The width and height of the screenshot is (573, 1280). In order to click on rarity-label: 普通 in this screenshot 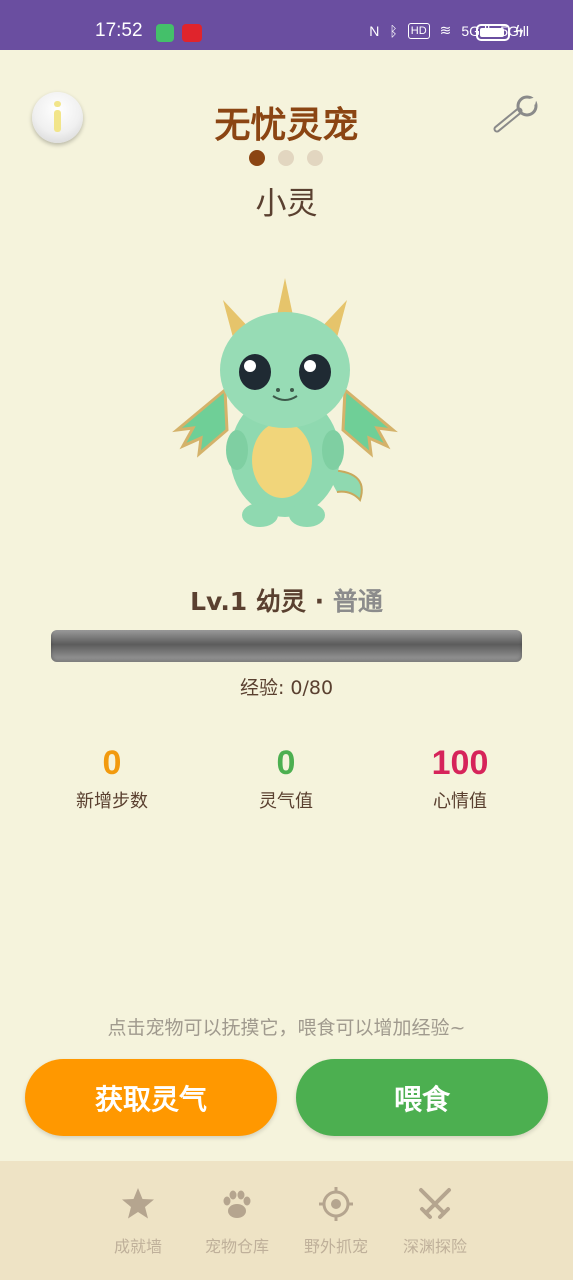, I will do `click(357, 601)`.